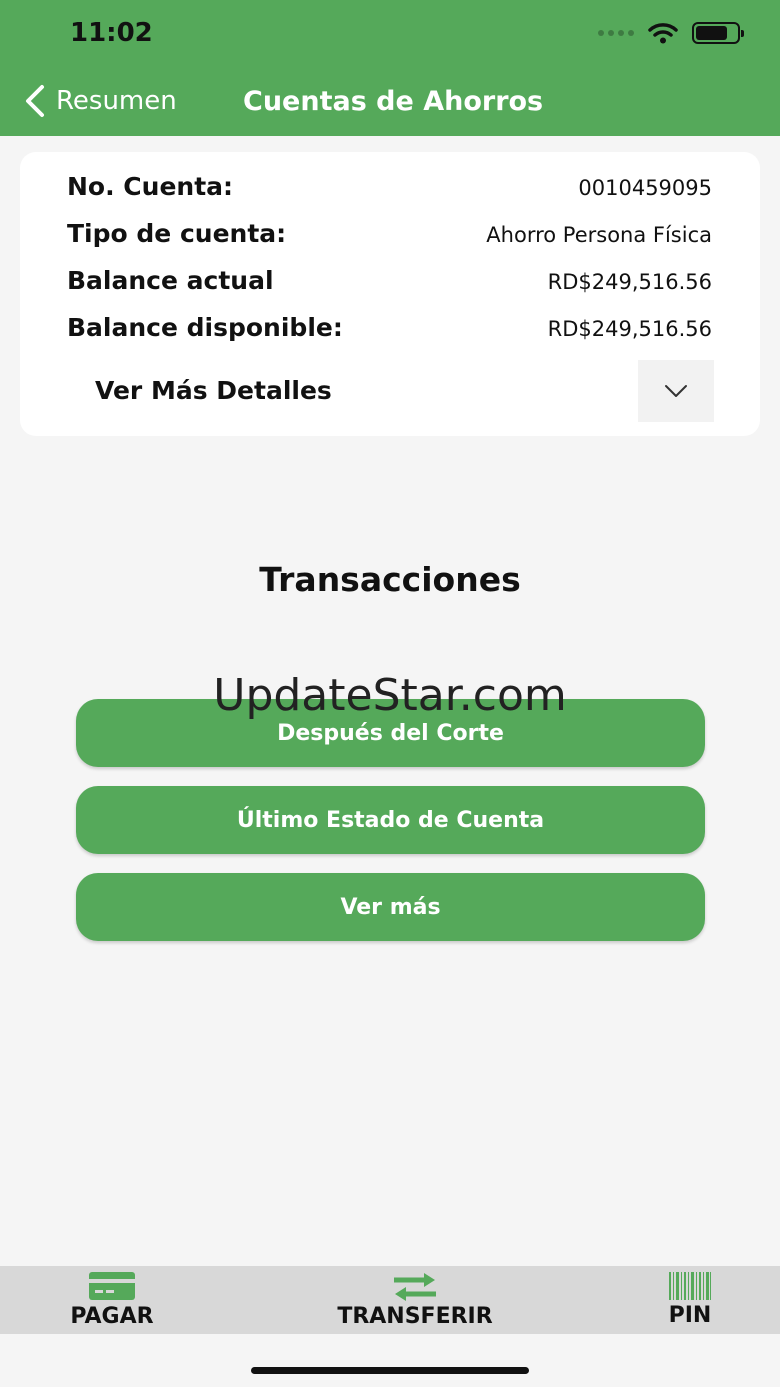 The height and width of the screenshot is (1387, 780). Describe the element at coordinates (645, 188) in the screenshot. I see `account-number-value: 0010459095` at that location.